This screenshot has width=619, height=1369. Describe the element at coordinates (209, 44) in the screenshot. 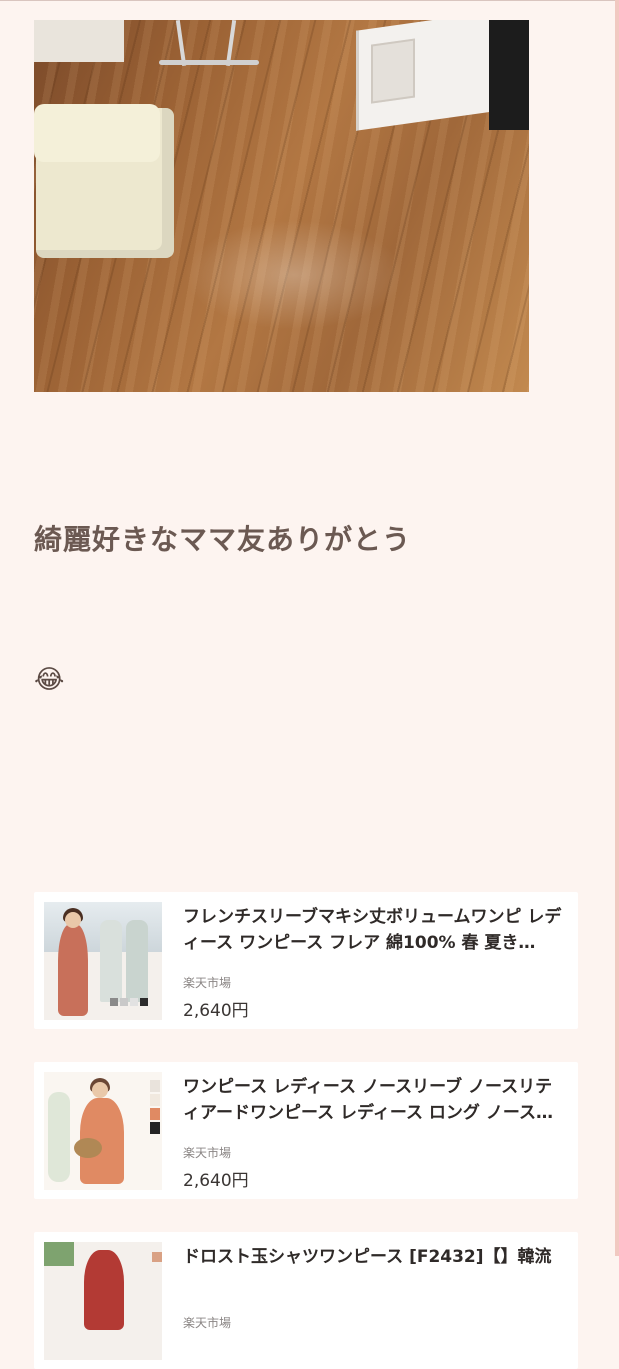

I see `drying-rack` at that location.